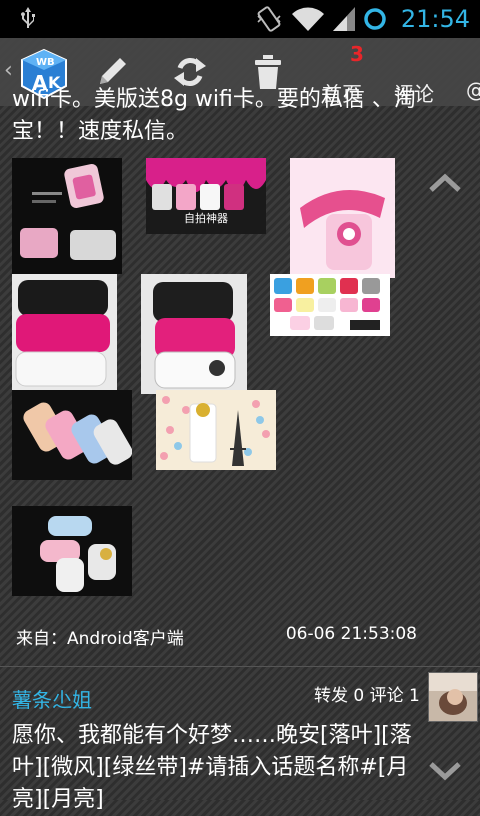  Describe the element at coordinates (240, 666) in the screenshot. I see `post-divider` at that location.